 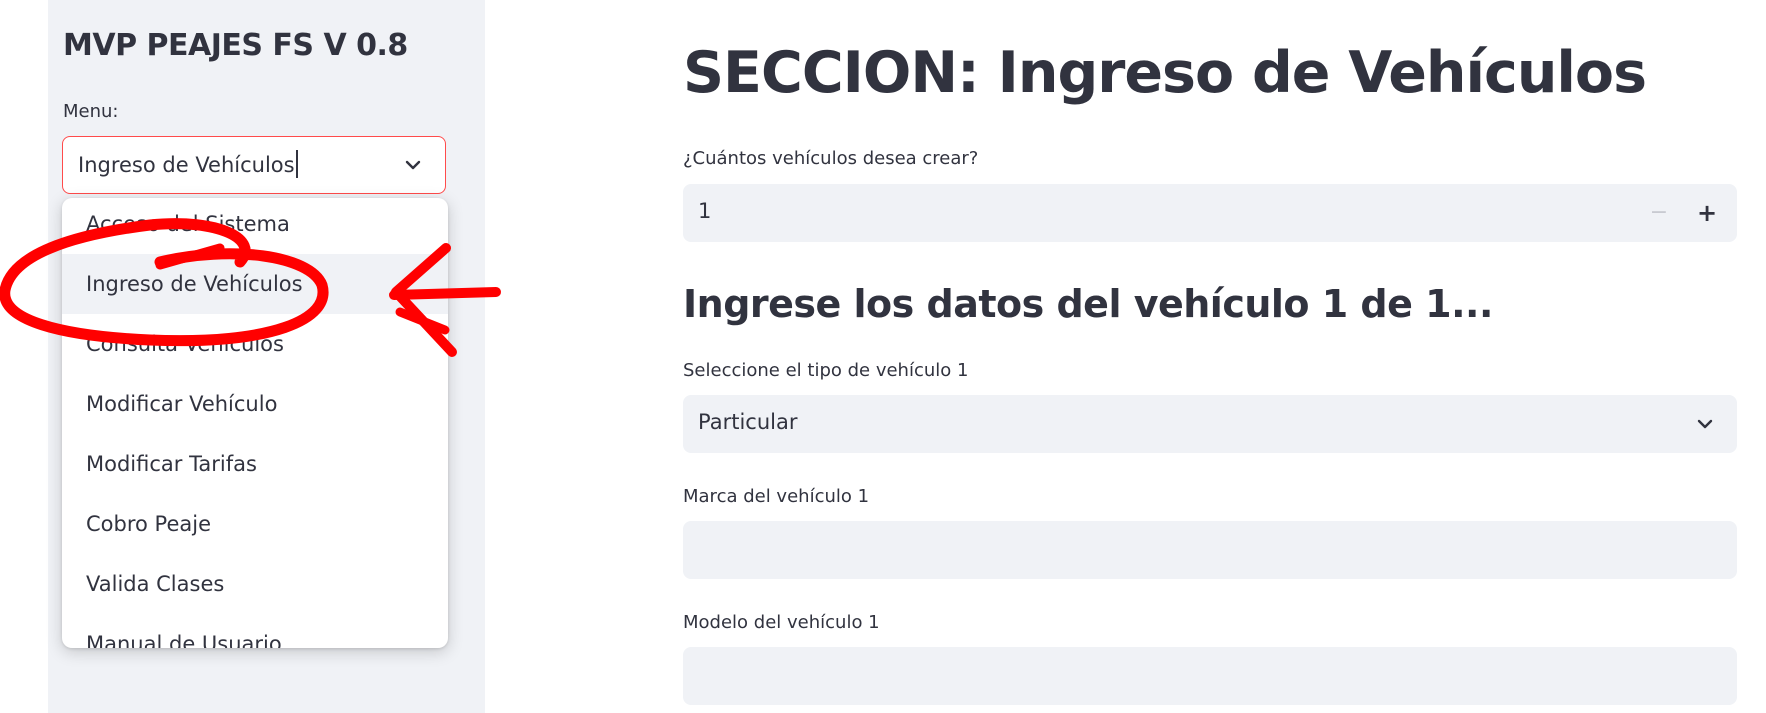 What do you see at coordinates (831, 158) in the screenshot?
I see `count-label: ¿Cuántos vehículos desea crear?` at bounding box center [831, 158].